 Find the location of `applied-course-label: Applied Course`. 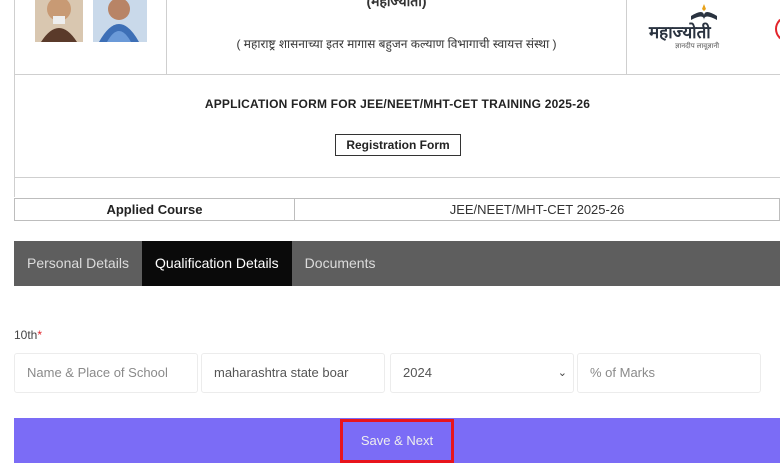

applied-course-label: Applied Course is located at coordinates (155, 209).